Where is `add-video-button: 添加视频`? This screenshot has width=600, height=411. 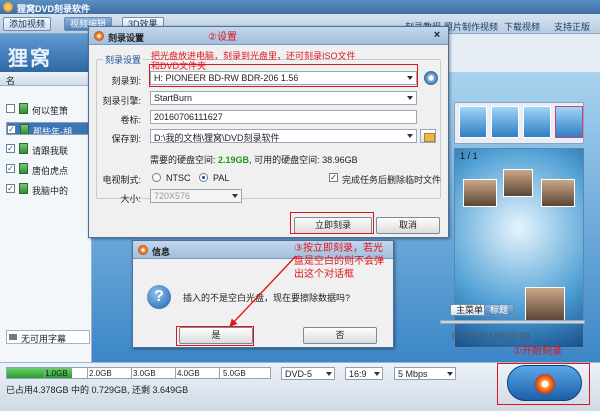 add-video-button: 添加视频 is located at coordinates (27, 24).